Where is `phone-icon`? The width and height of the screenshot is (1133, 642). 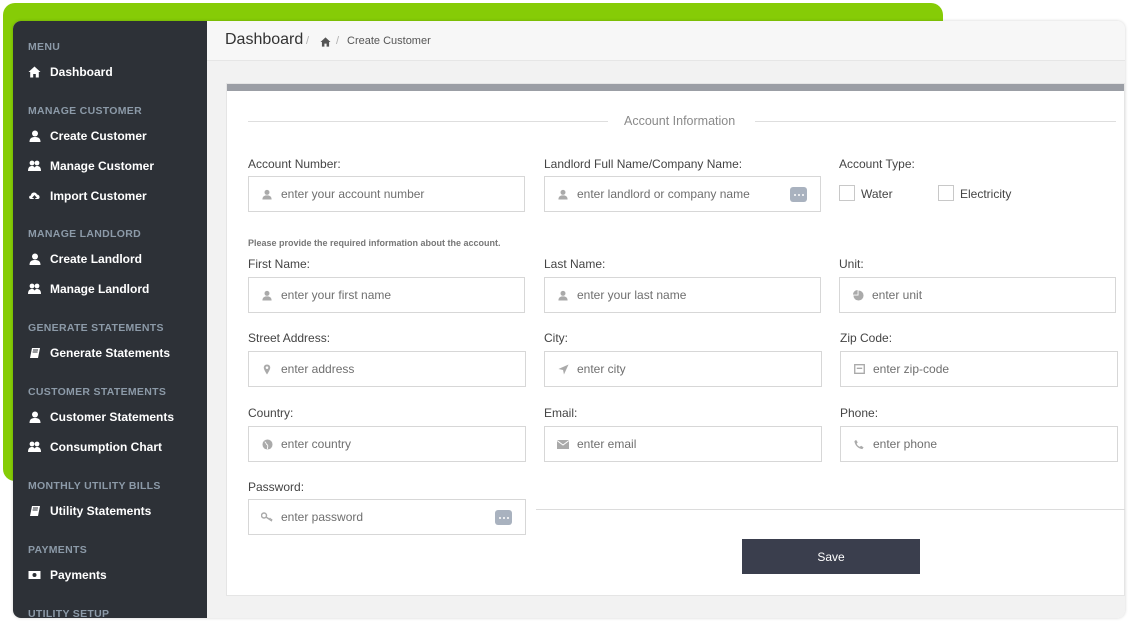
phone-icon is located at coordinates (859, 444).